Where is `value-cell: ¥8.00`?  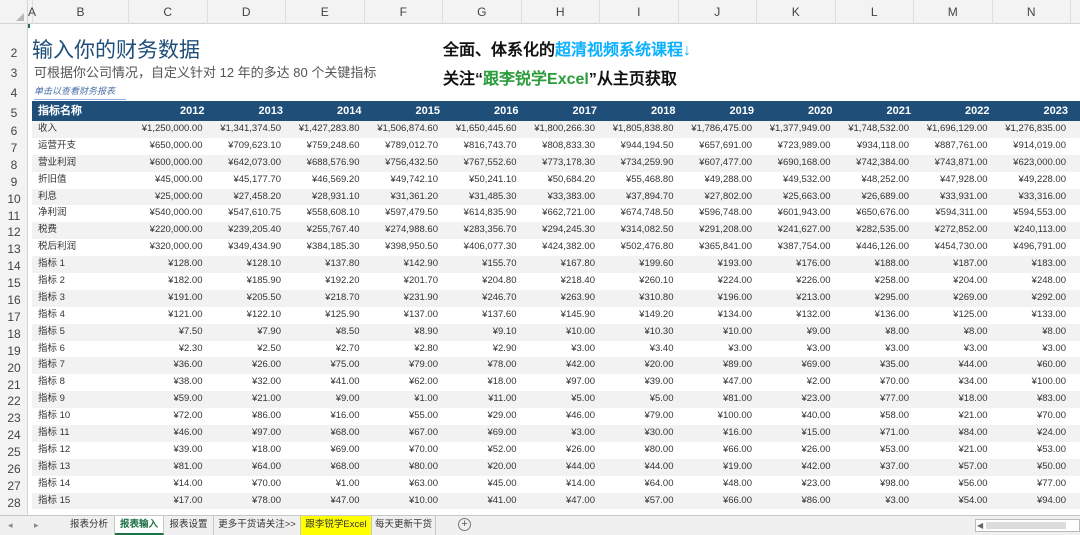 value-cell: ¥8.00 is located at coordinates (952, 332).